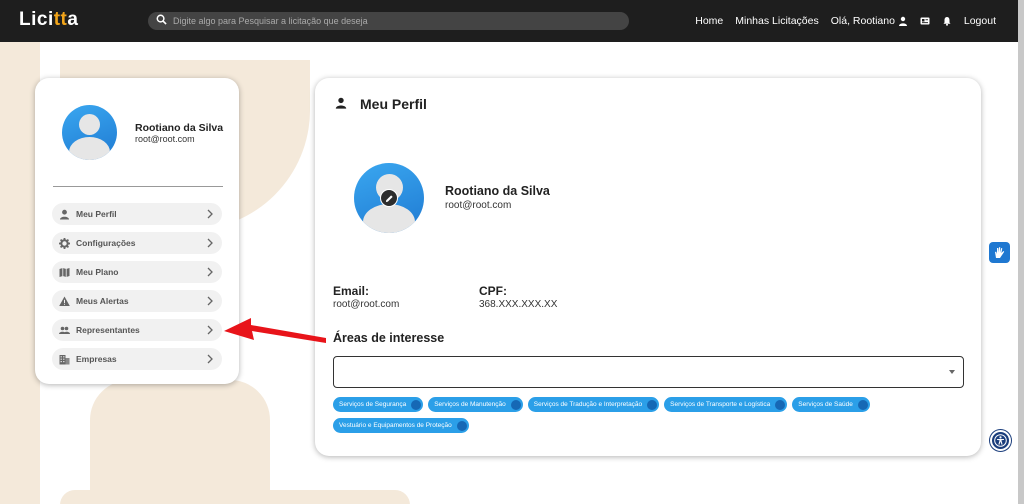 The height and width of the screenshot is (504, 1024). Describe the element at coordinates (137, 272) in the screenshot. I see `sidebar-item-meu-plano: Meu Plano` at that location.